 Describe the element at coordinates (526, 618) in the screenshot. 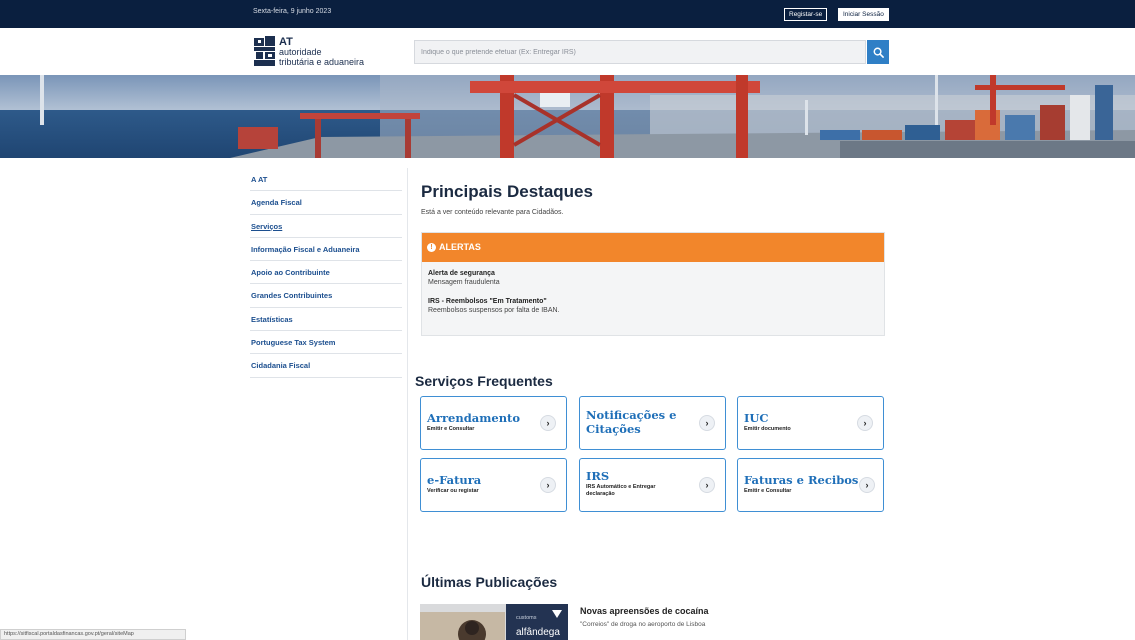

I see `thumbnail-text-customs: customs` at that location.